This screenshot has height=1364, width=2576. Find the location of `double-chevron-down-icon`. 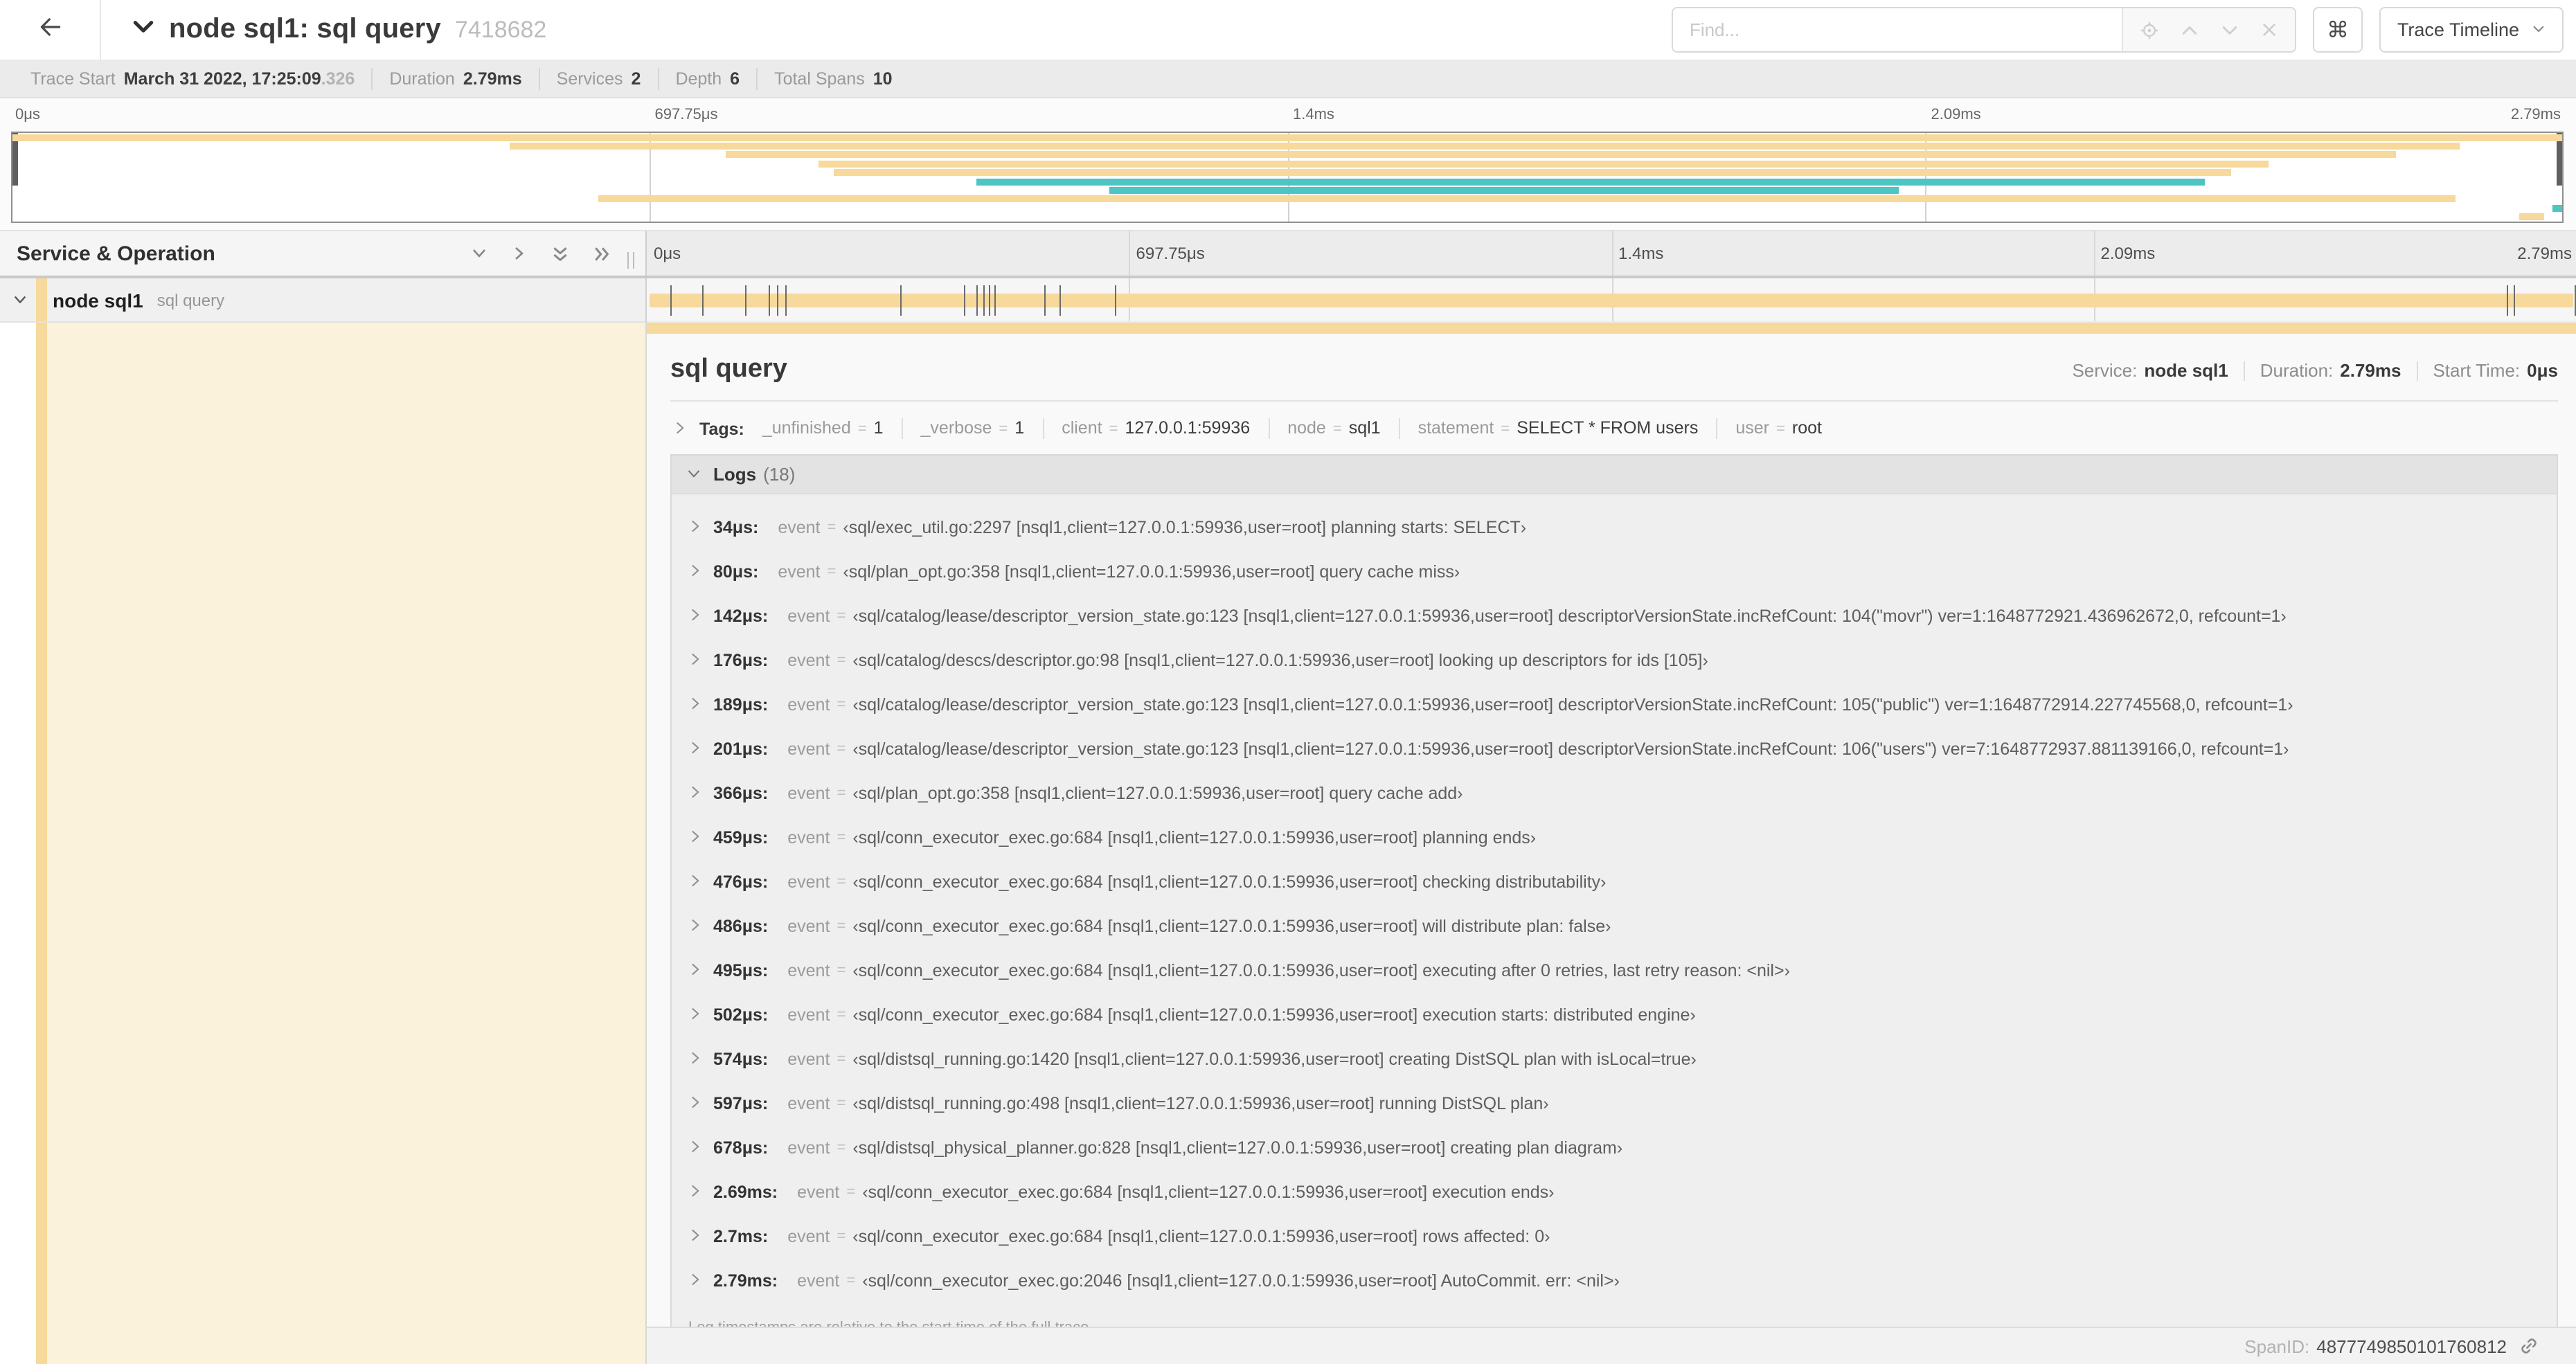

double-chevron-down-icon is located at coordinates (560, 253).